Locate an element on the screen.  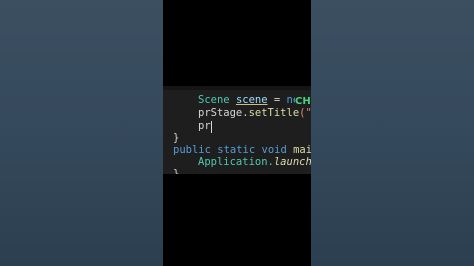
code-line-6: Application.launch( is located at coordinates (254, 162).